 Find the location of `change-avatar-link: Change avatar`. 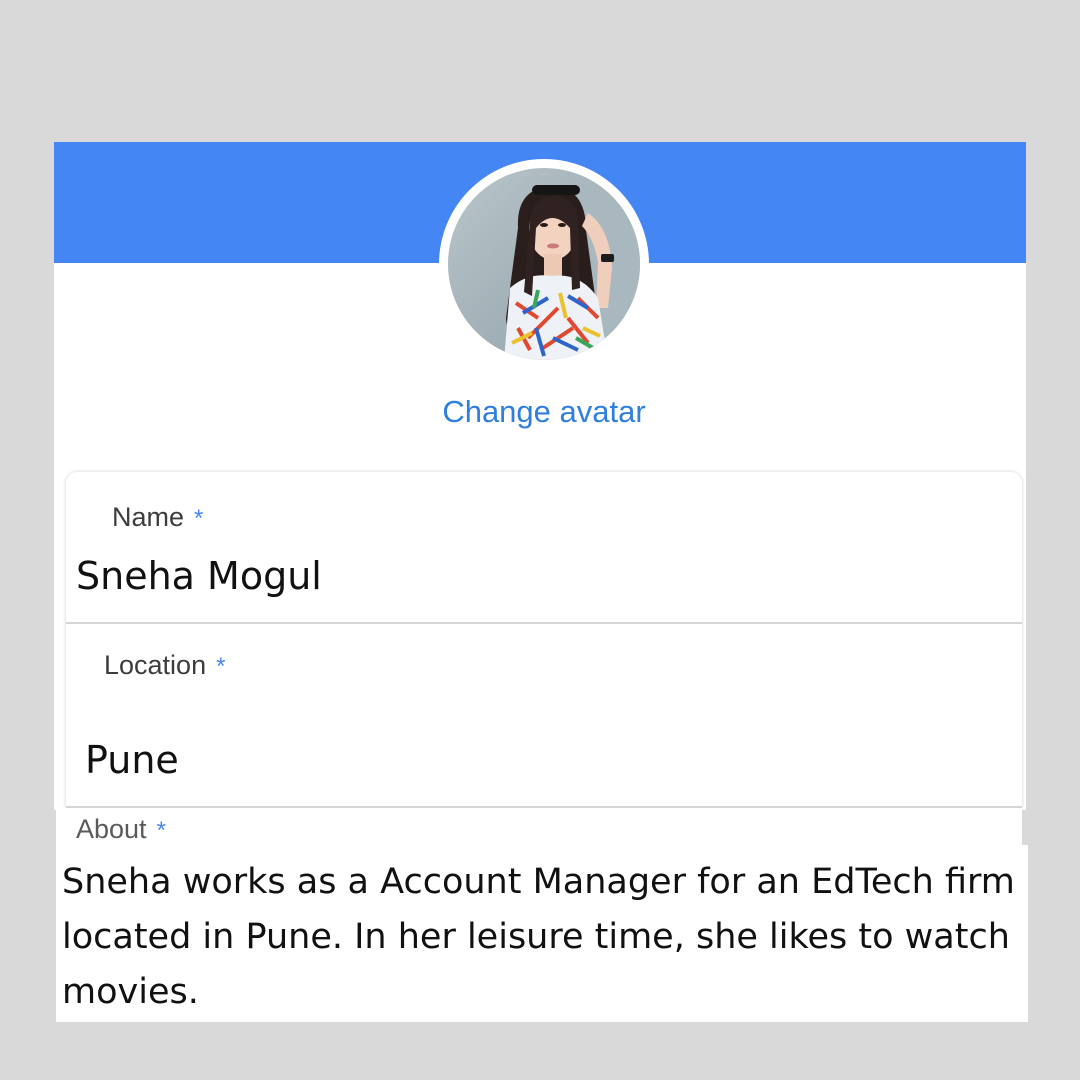

change-avatar-link: Change avatar is located at coordinates (544, 412).